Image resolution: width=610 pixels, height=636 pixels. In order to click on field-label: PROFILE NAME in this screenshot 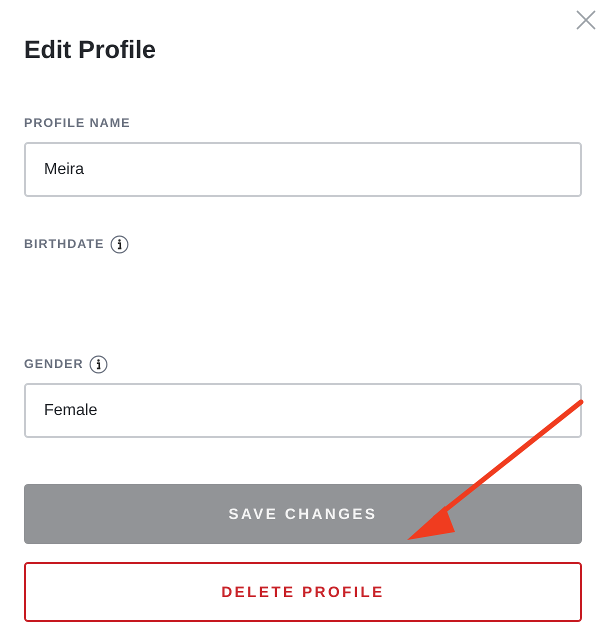, I will do `click(77, 123)`.